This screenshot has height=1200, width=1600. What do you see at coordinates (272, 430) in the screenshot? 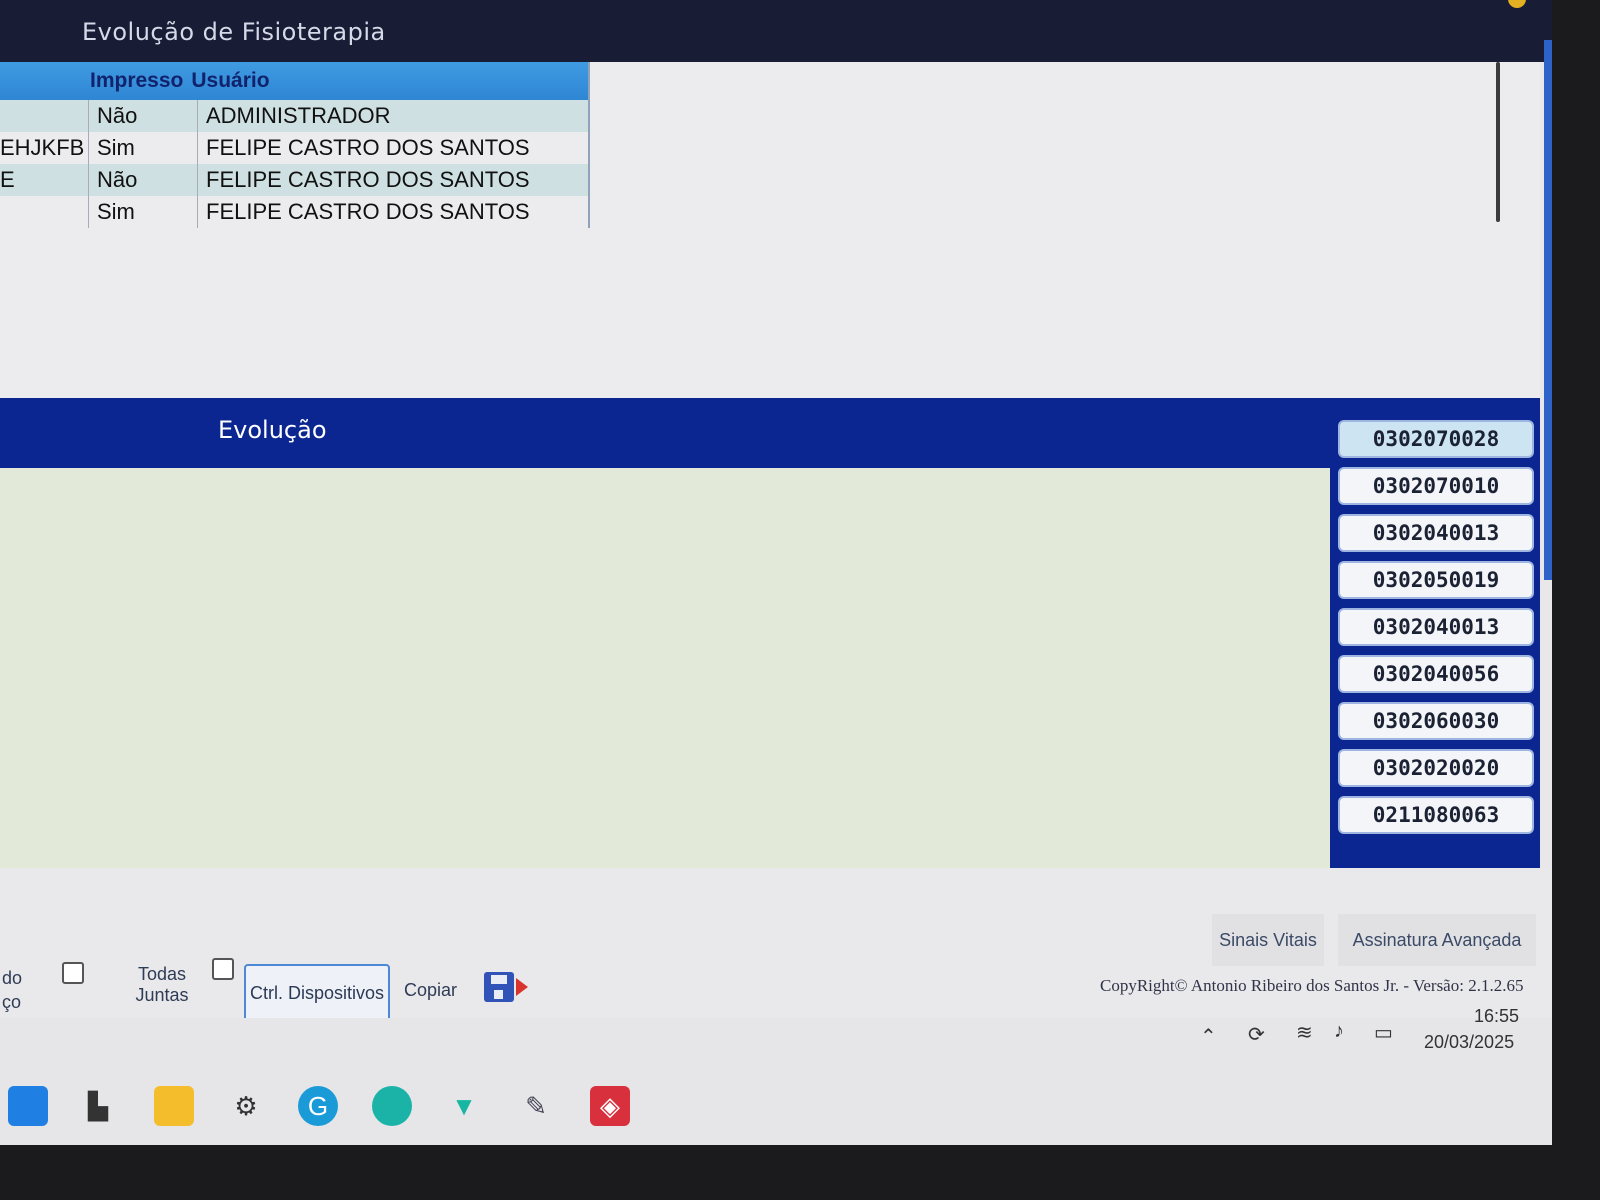
I see `evolucao-label: Evolução` at bounding box center [272, 430].